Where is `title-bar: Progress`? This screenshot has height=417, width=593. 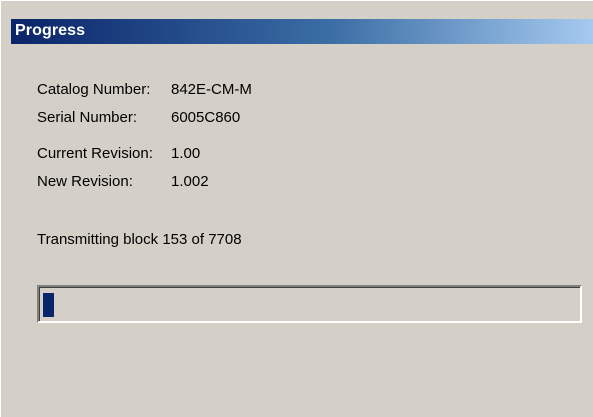 title-bar: Progress is located at coordinates (302, 31).